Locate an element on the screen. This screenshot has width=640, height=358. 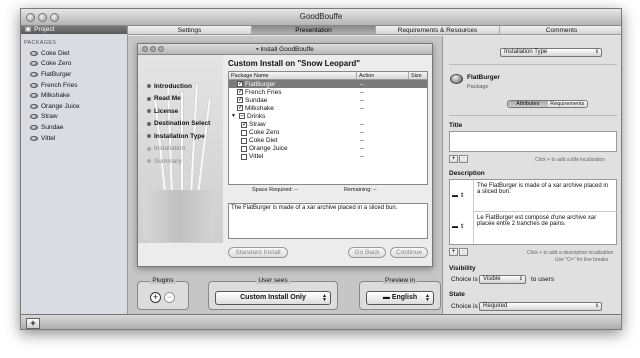
tab-settings: Settings is located at coordinates (190, 30).